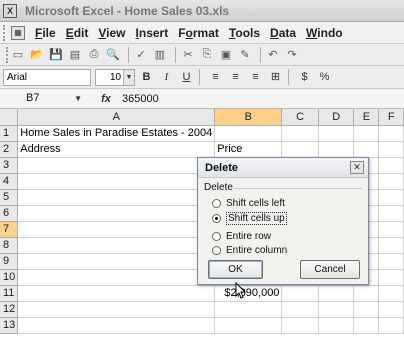  I want to click on row-header: 6, so click(9, 213).